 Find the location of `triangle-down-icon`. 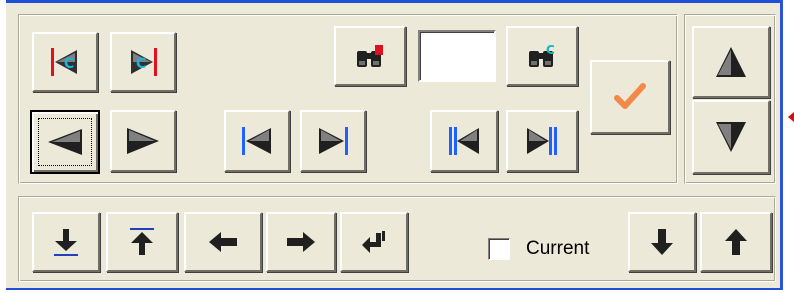

triangle-down-icon is located at coordinates (731, 137).